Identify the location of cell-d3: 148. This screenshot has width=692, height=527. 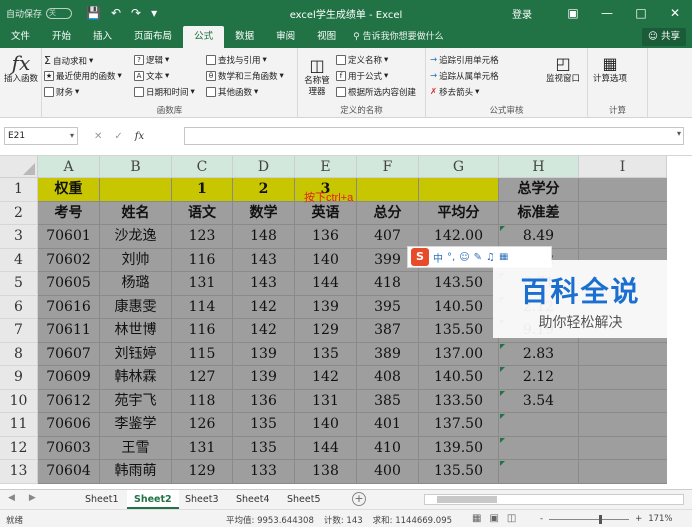
(264, 237).